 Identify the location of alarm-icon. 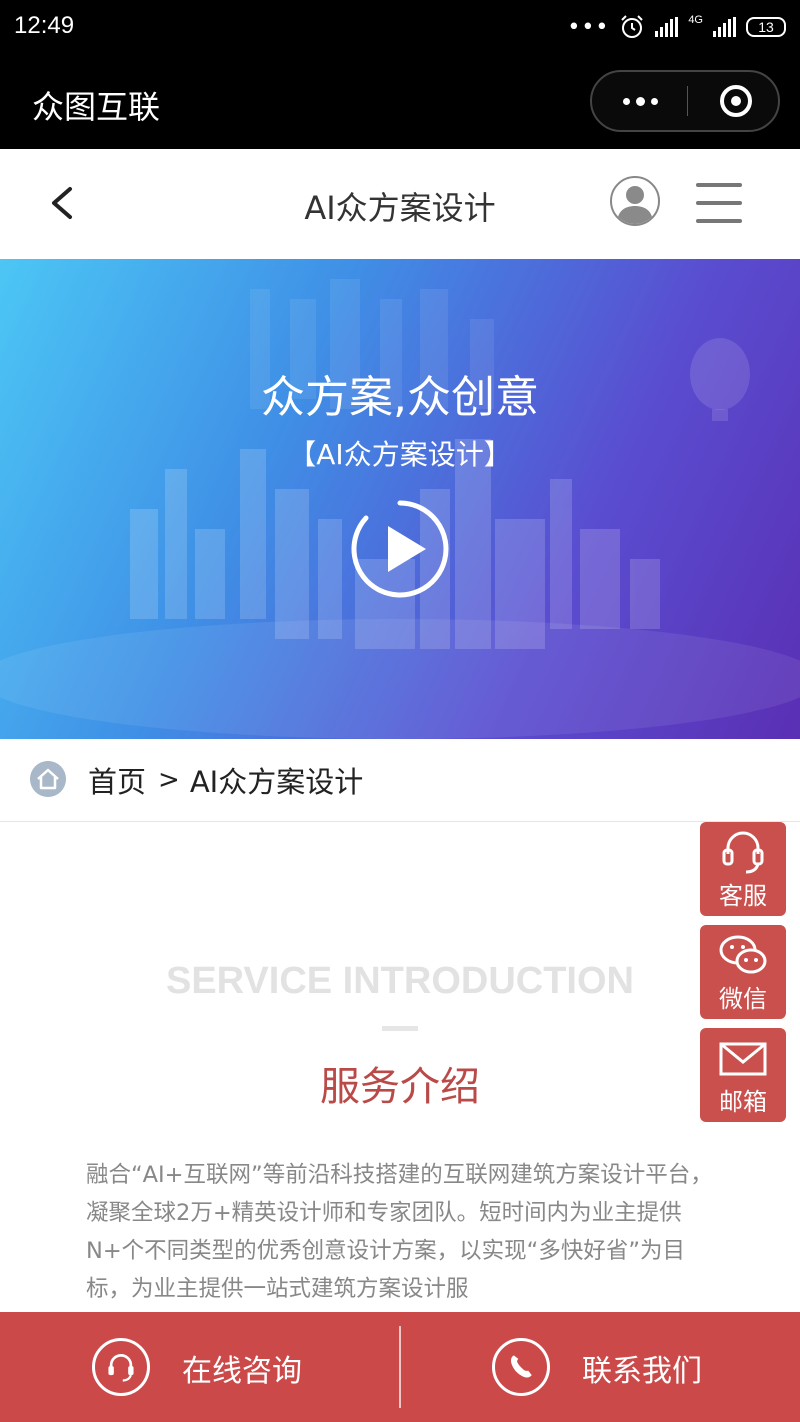
(632, 26).